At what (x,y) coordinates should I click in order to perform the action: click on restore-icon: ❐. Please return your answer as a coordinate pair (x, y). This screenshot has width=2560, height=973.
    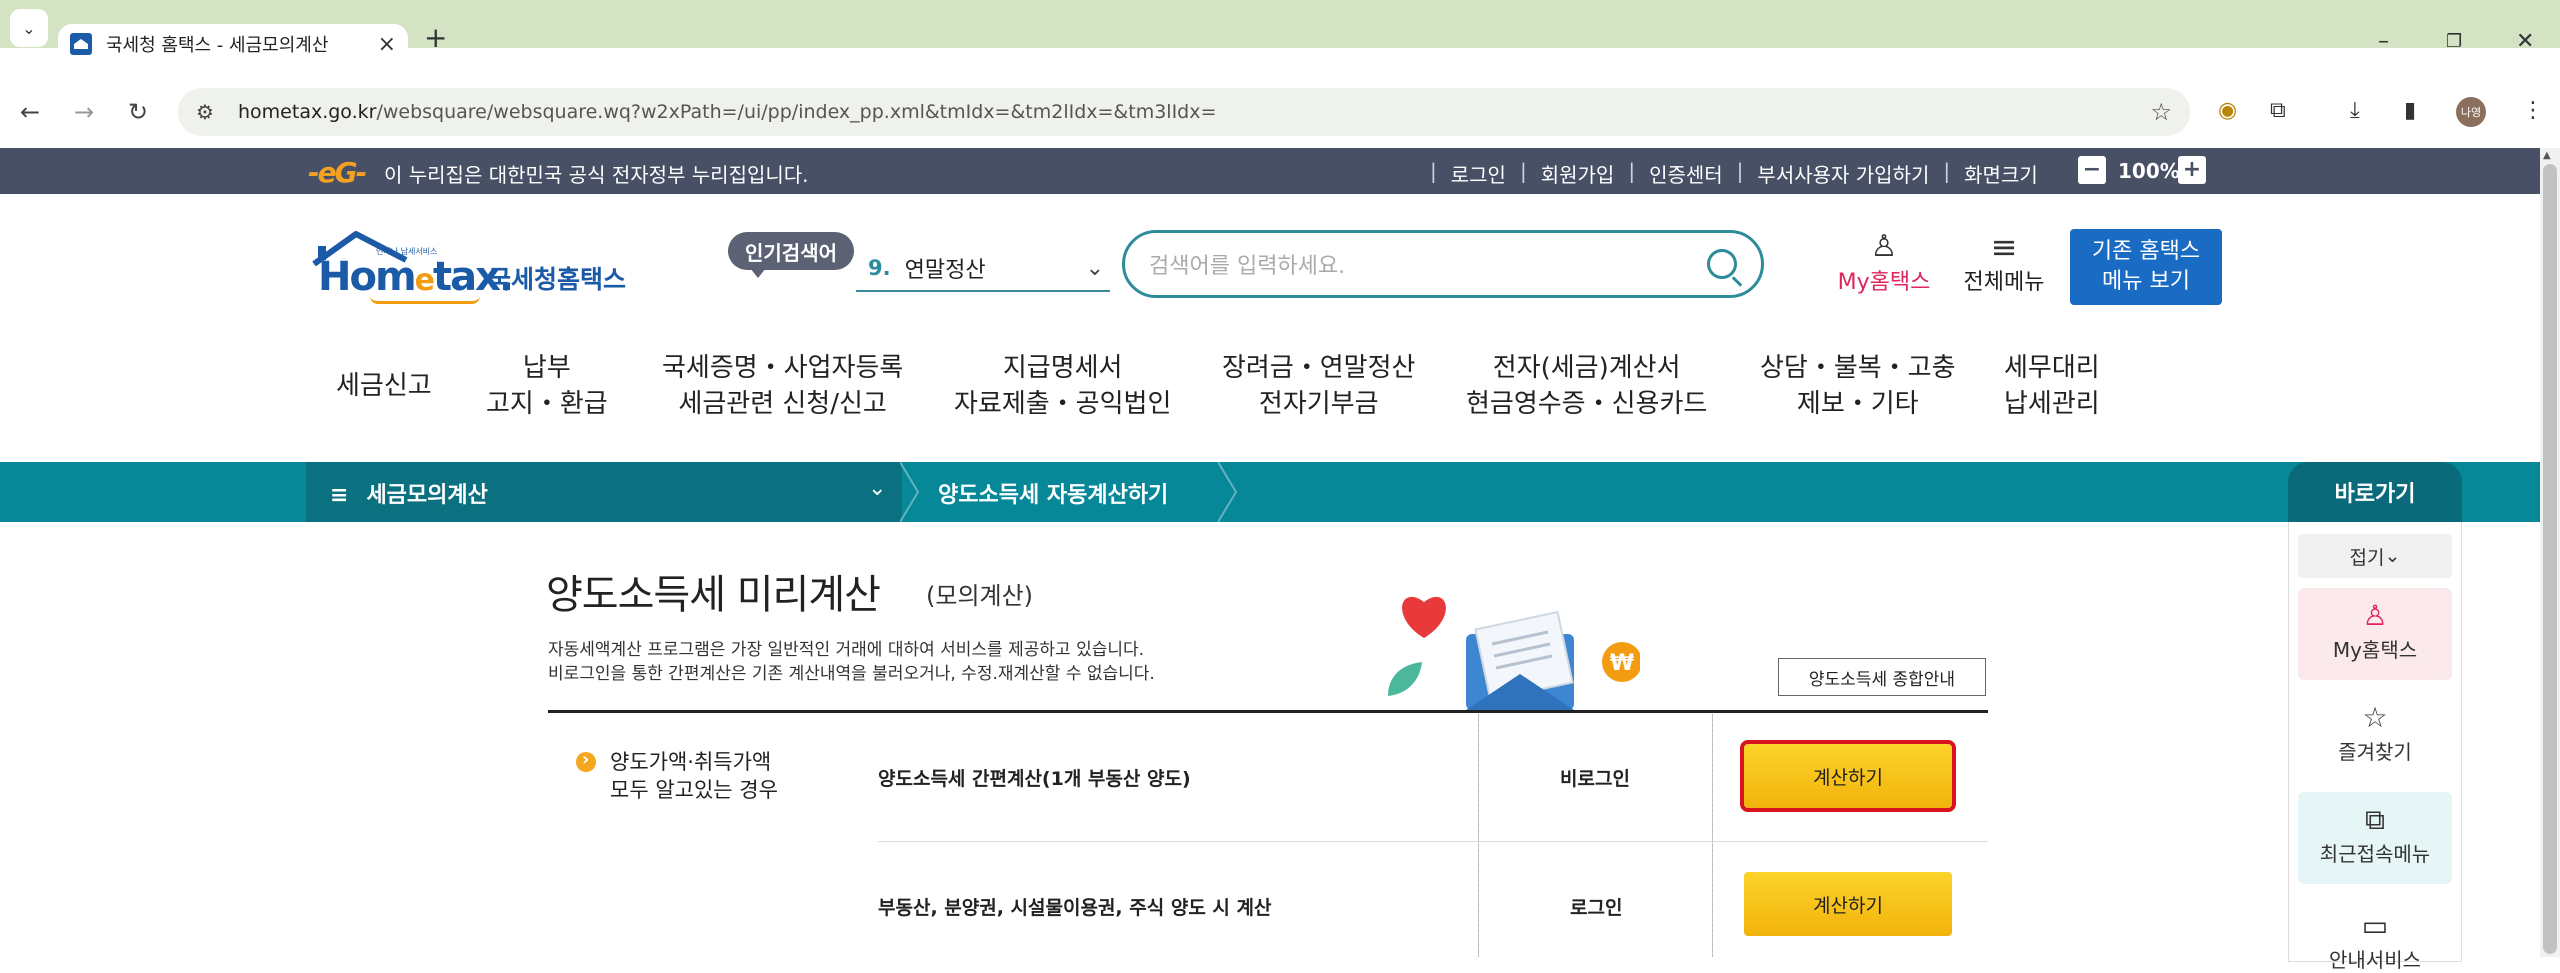
    Looking at the image, I should click on (2454, 42).